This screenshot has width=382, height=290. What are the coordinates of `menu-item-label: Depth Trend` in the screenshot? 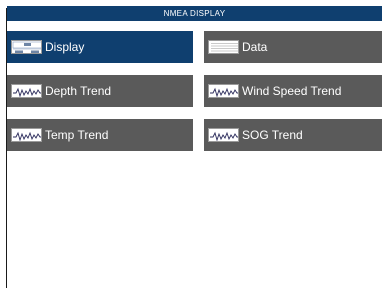 It's located at (78, 91).